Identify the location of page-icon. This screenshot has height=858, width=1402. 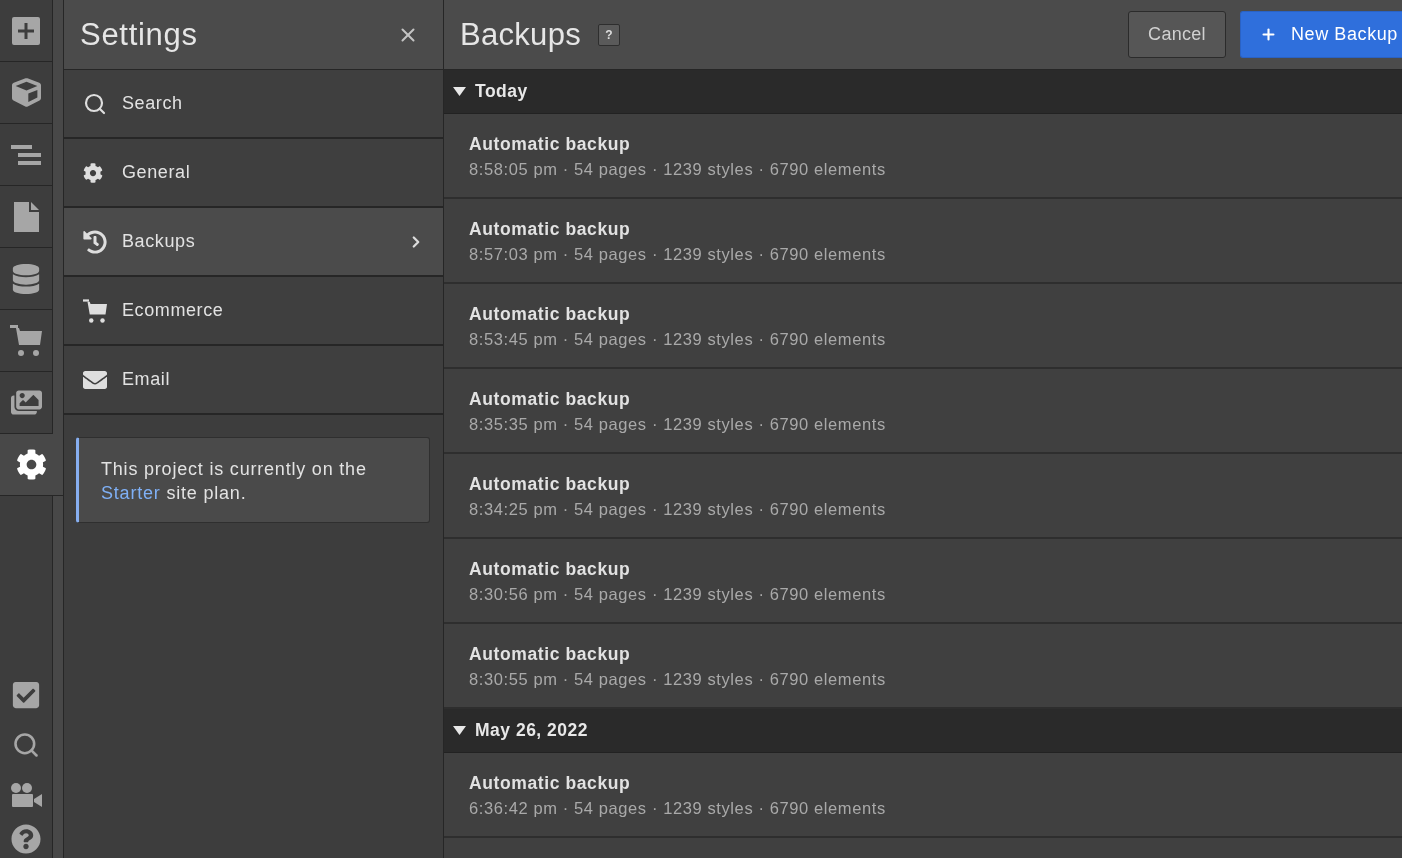
(26, 216).